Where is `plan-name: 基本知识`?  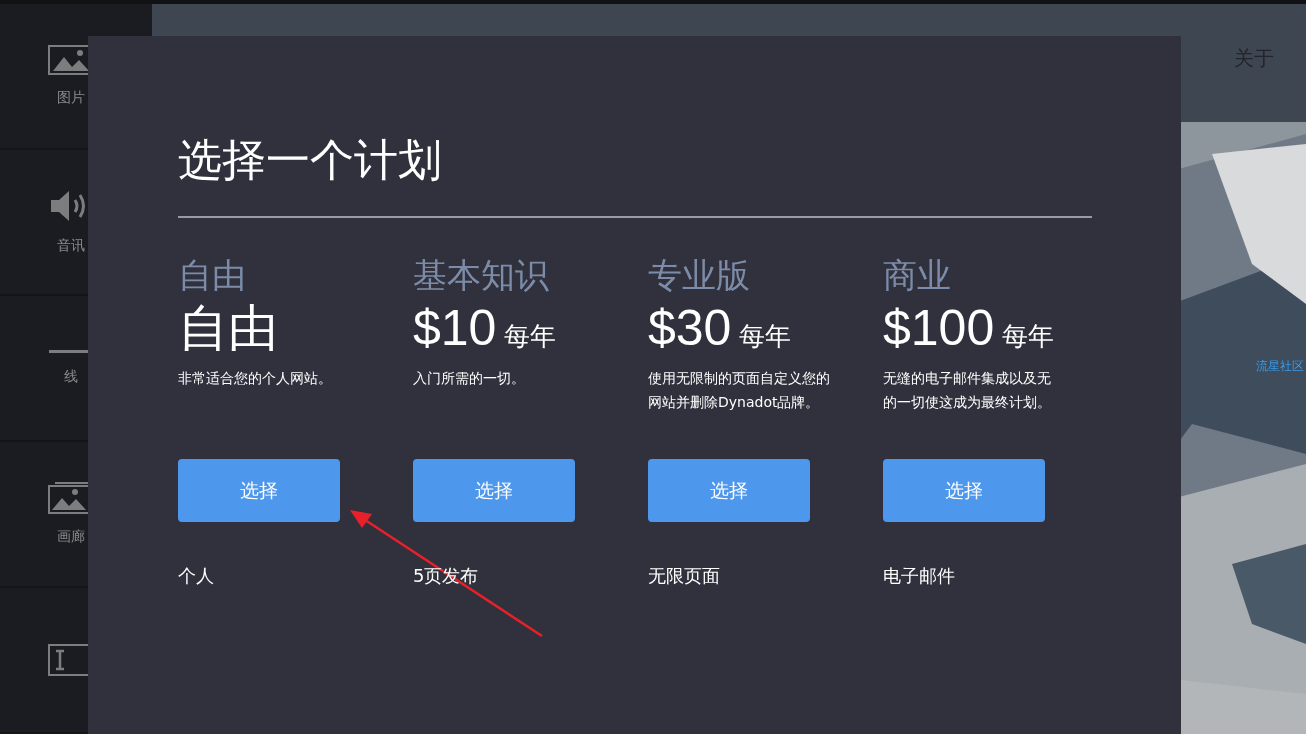 plan-name: 基本知识 is located at coordinates (481, 275).